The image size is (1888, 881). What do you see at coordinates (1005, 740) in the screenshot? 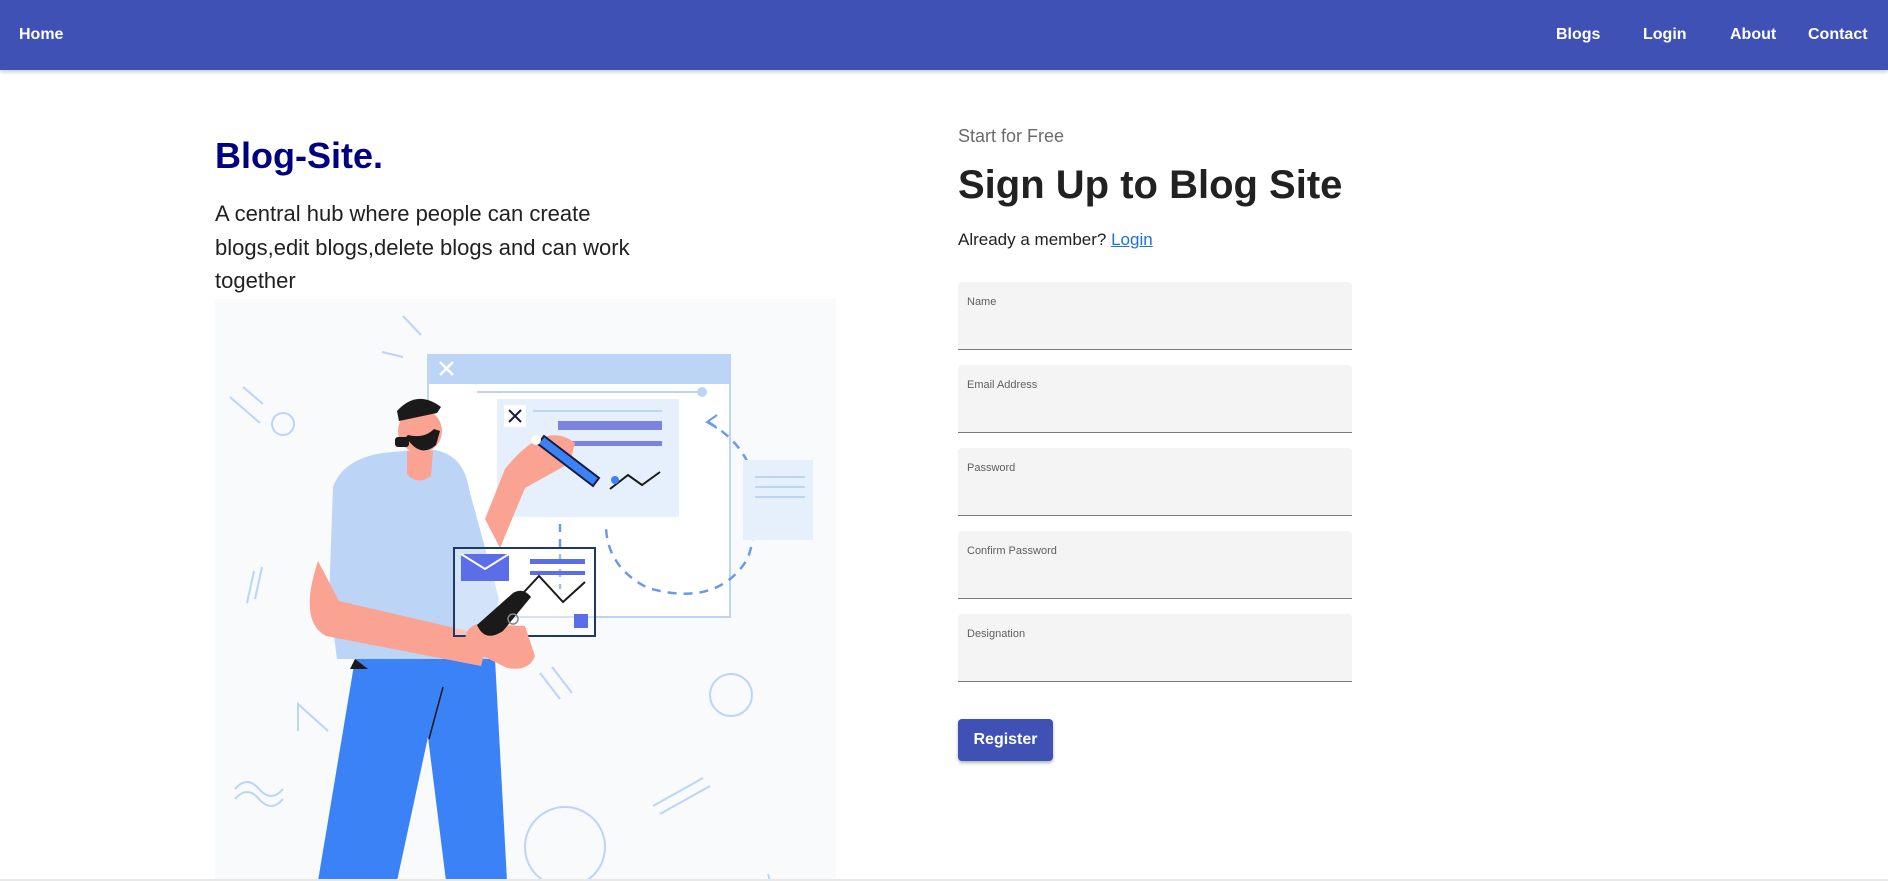
I see `register-button: Register` at bounding box center [1005, 740].